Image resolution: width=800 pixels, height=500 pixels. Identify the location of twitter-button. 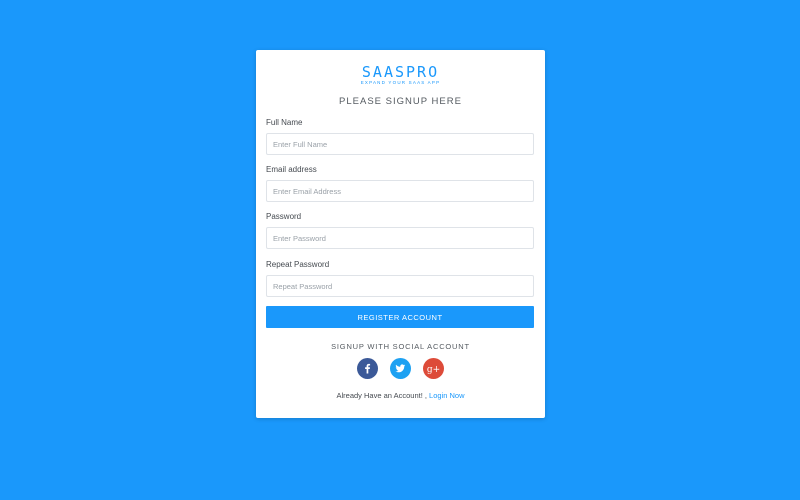
(400, 368).